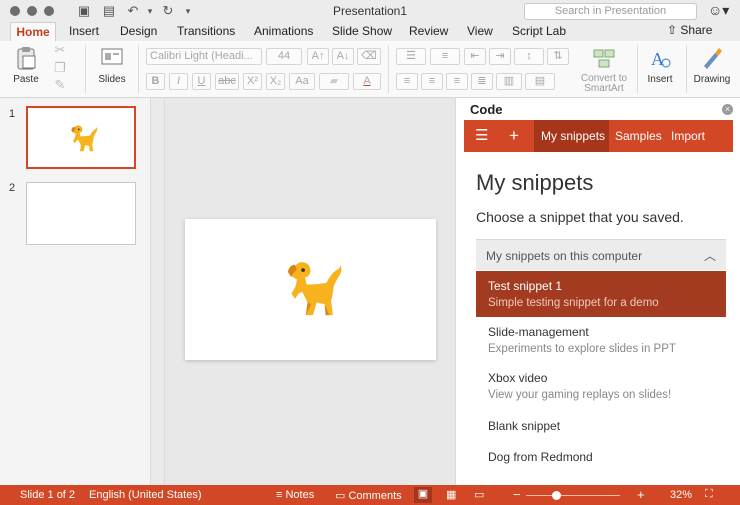 Image resolution: width=740 pixels, height=505 pixels. Describe the element at coordinates (601, 426) in the screenshot. I see `snippet-item-blank-snippet: Blank snippet` at that location.